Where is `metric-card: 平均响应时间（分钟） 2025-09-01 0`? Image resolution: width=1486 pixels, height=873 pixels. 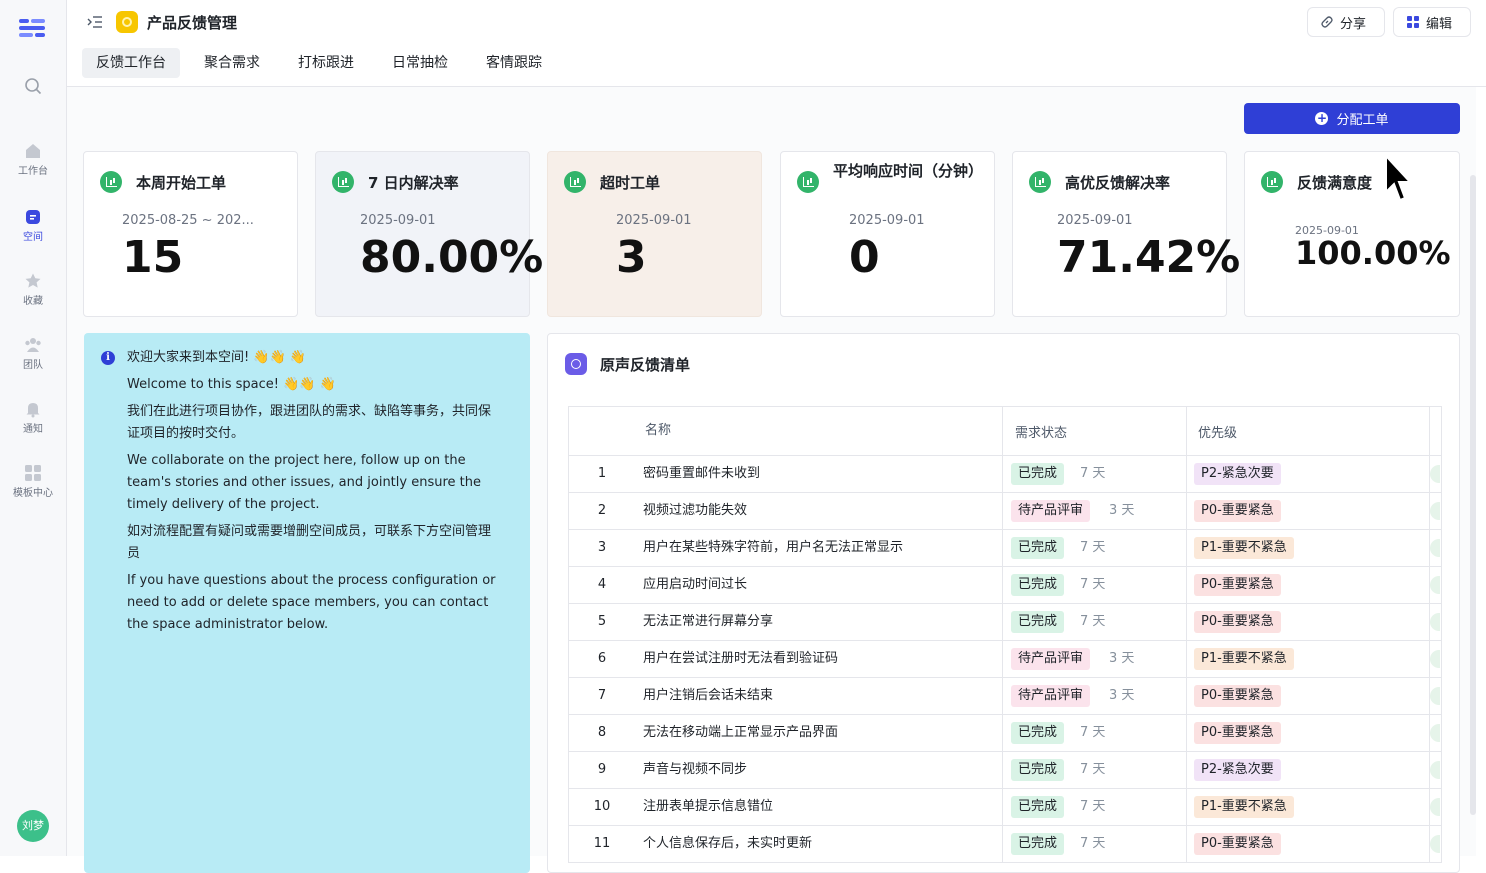 metric-card: 平均响应时间（分钟） 2025-09-01 0 is located at coordinates (887, 234).